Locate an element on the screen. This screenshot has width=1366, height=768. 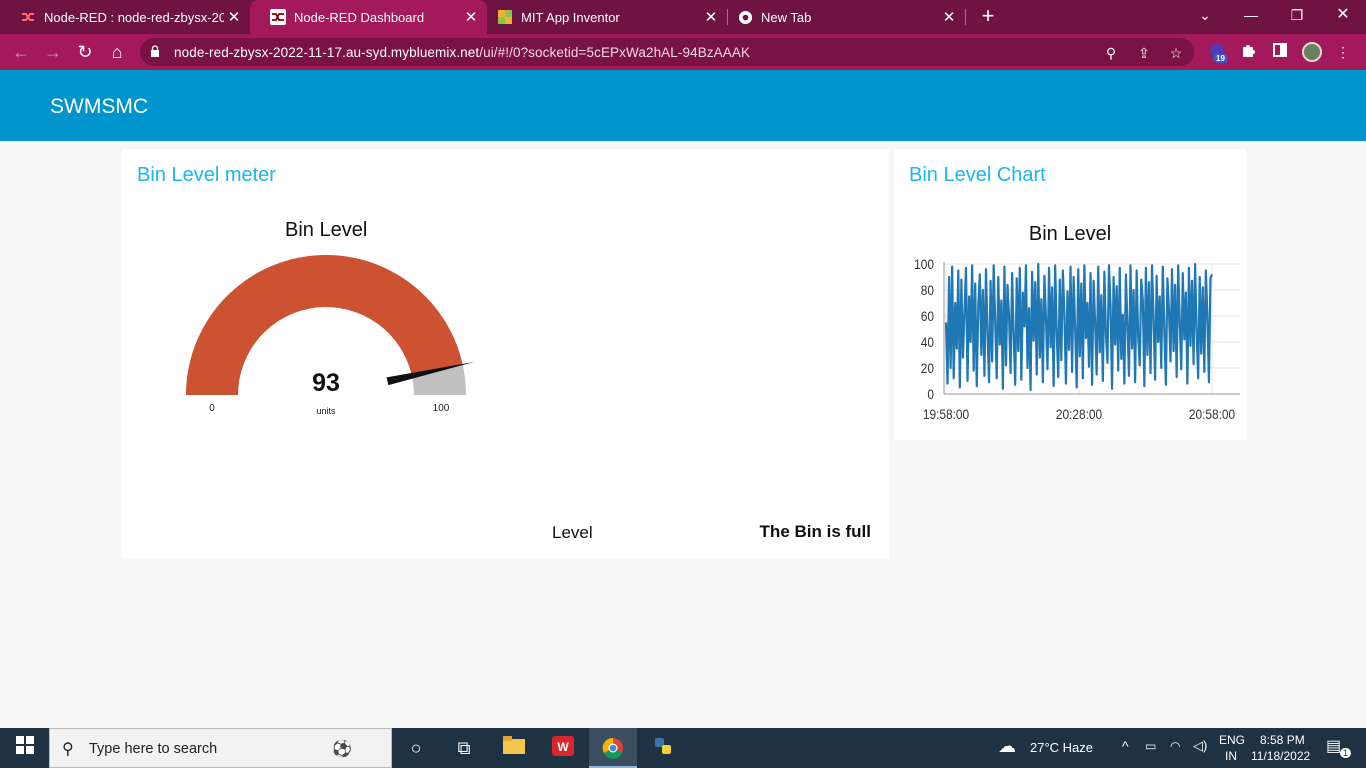
weather-icon: ☁ is located at coordinates (1007, 746).